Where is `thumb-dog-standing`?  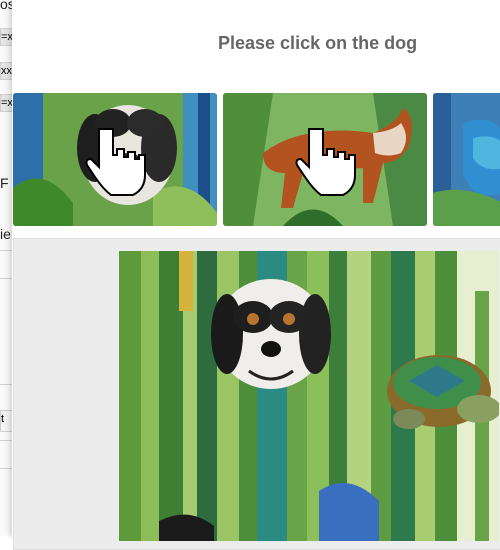 thumb-dog-standing is located at coordinates (325, 159).